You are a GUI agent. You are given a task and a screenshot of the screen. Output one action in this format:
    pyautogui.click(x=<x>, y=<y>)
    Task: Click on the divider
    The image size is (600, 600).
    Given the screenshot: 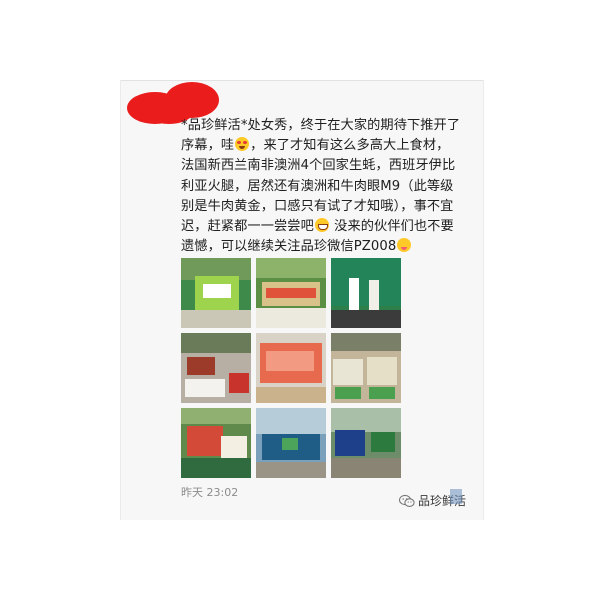 What is the action you would take?
    pyautogui.click(x=302, y=80)
    